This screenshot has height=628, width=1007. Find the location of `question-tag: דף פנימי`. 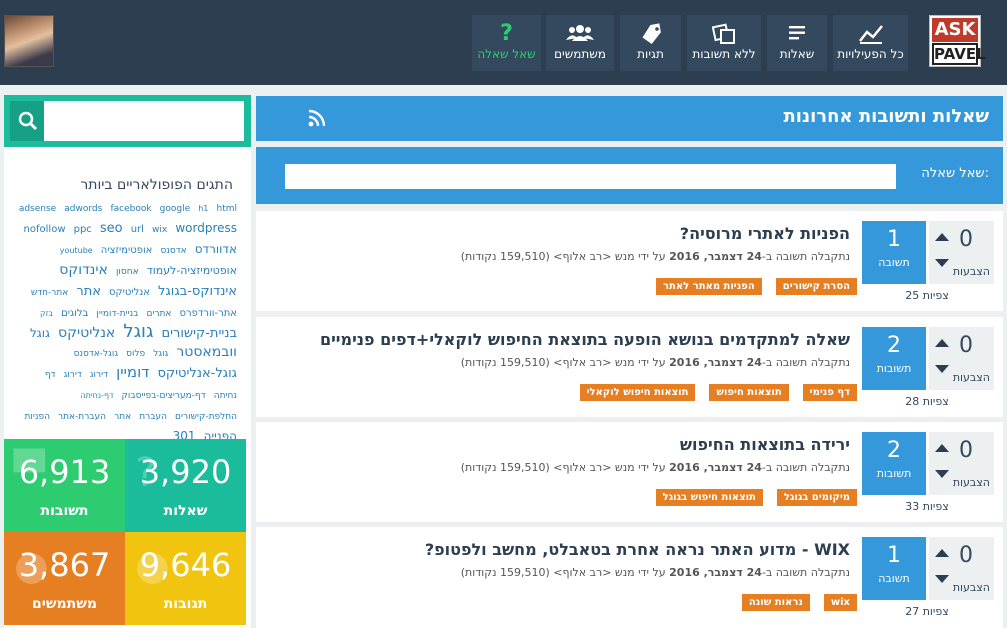

question-tag: דף פנימי is located at coordinates (829, 392).